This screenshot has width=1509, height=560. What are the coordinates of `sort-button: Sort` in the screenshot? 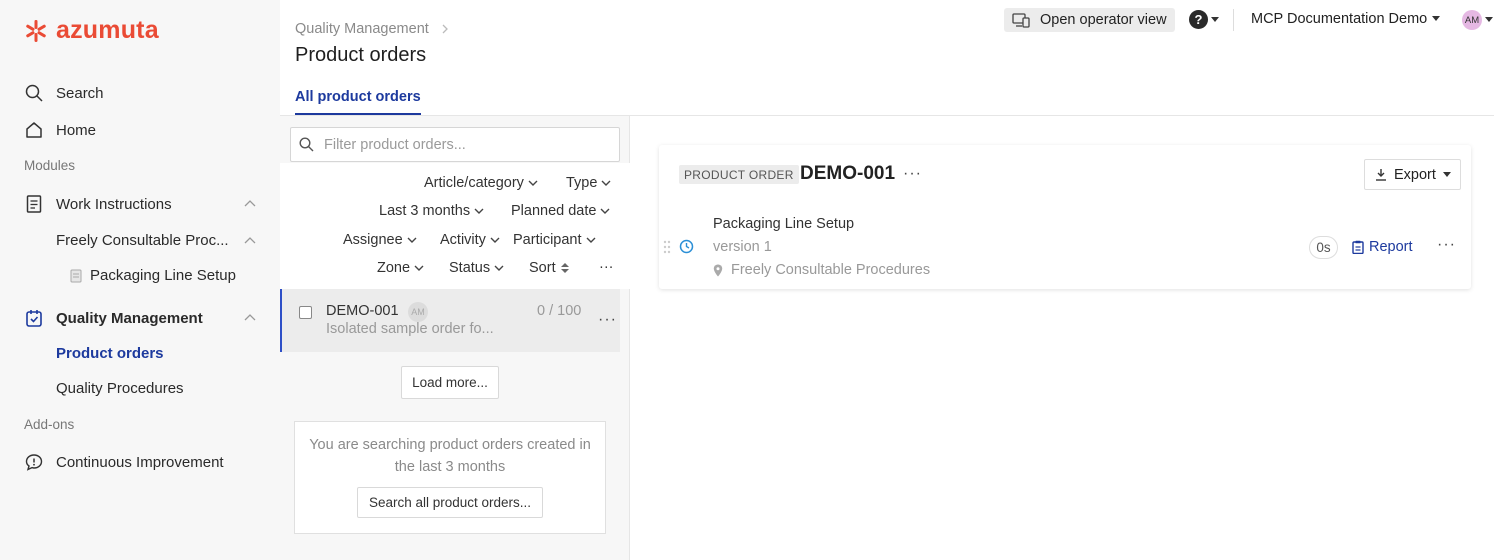 It's located at (549, 268).